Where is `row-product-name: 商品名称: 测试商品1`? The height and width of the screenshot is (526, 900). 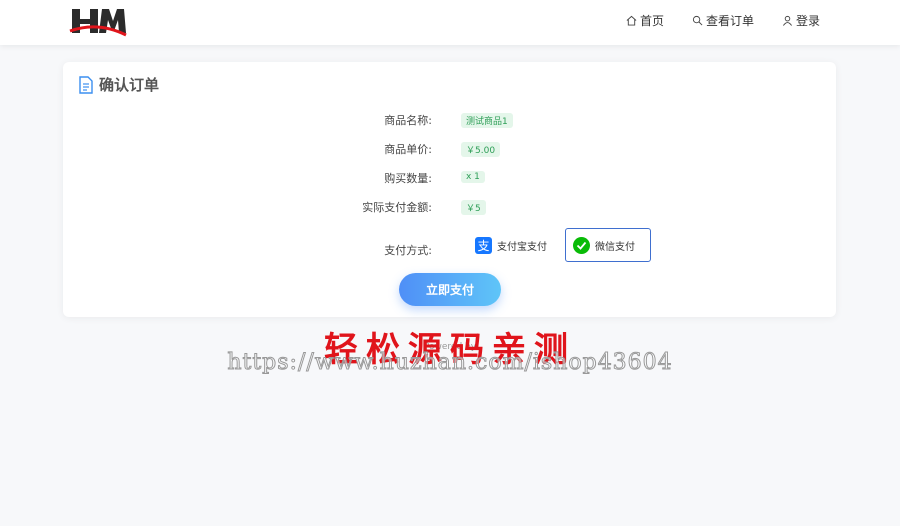
row-product-name: 商品名称: 测试商品1 is located at coordinates (449, 120).